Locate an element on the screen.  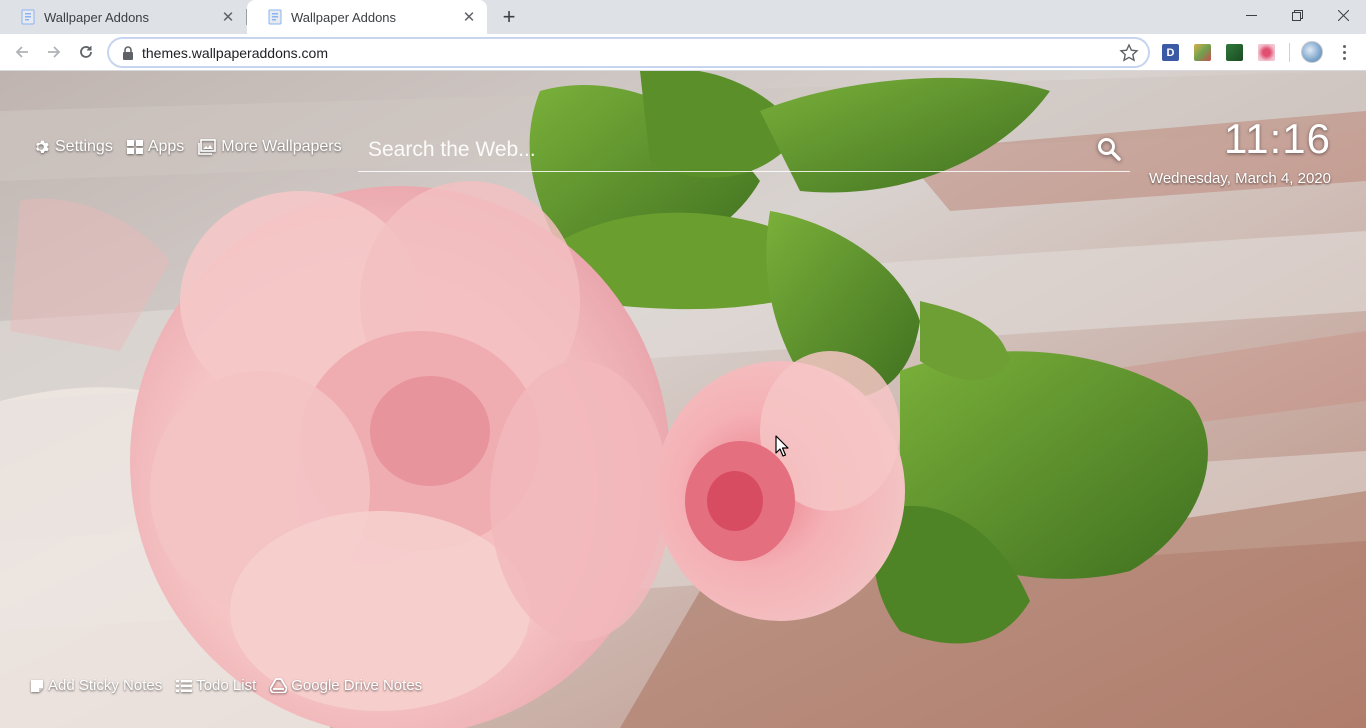
reload-button is located at coordinates (86, 52).